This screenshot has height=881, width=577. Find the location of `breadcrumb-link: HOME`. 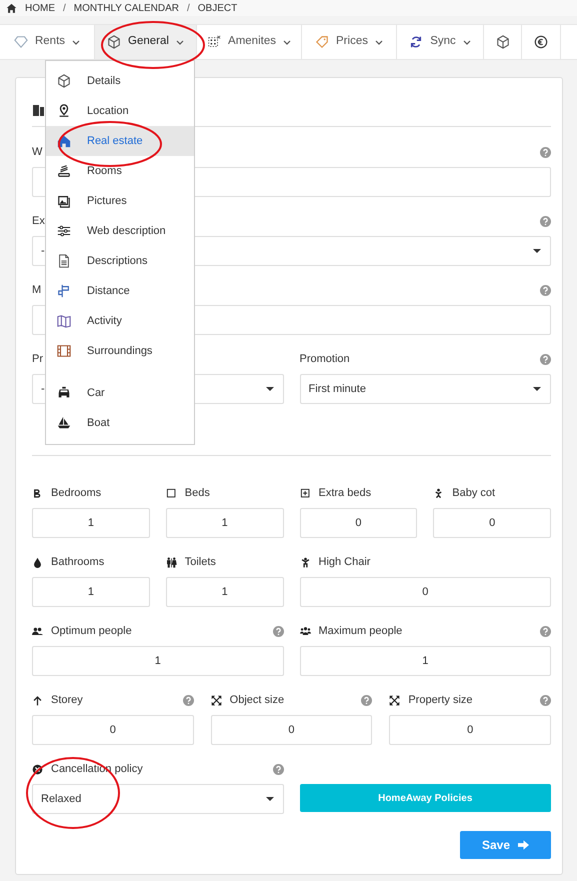

breadcrumb-link: HOME is located at coordinates (40, 8).